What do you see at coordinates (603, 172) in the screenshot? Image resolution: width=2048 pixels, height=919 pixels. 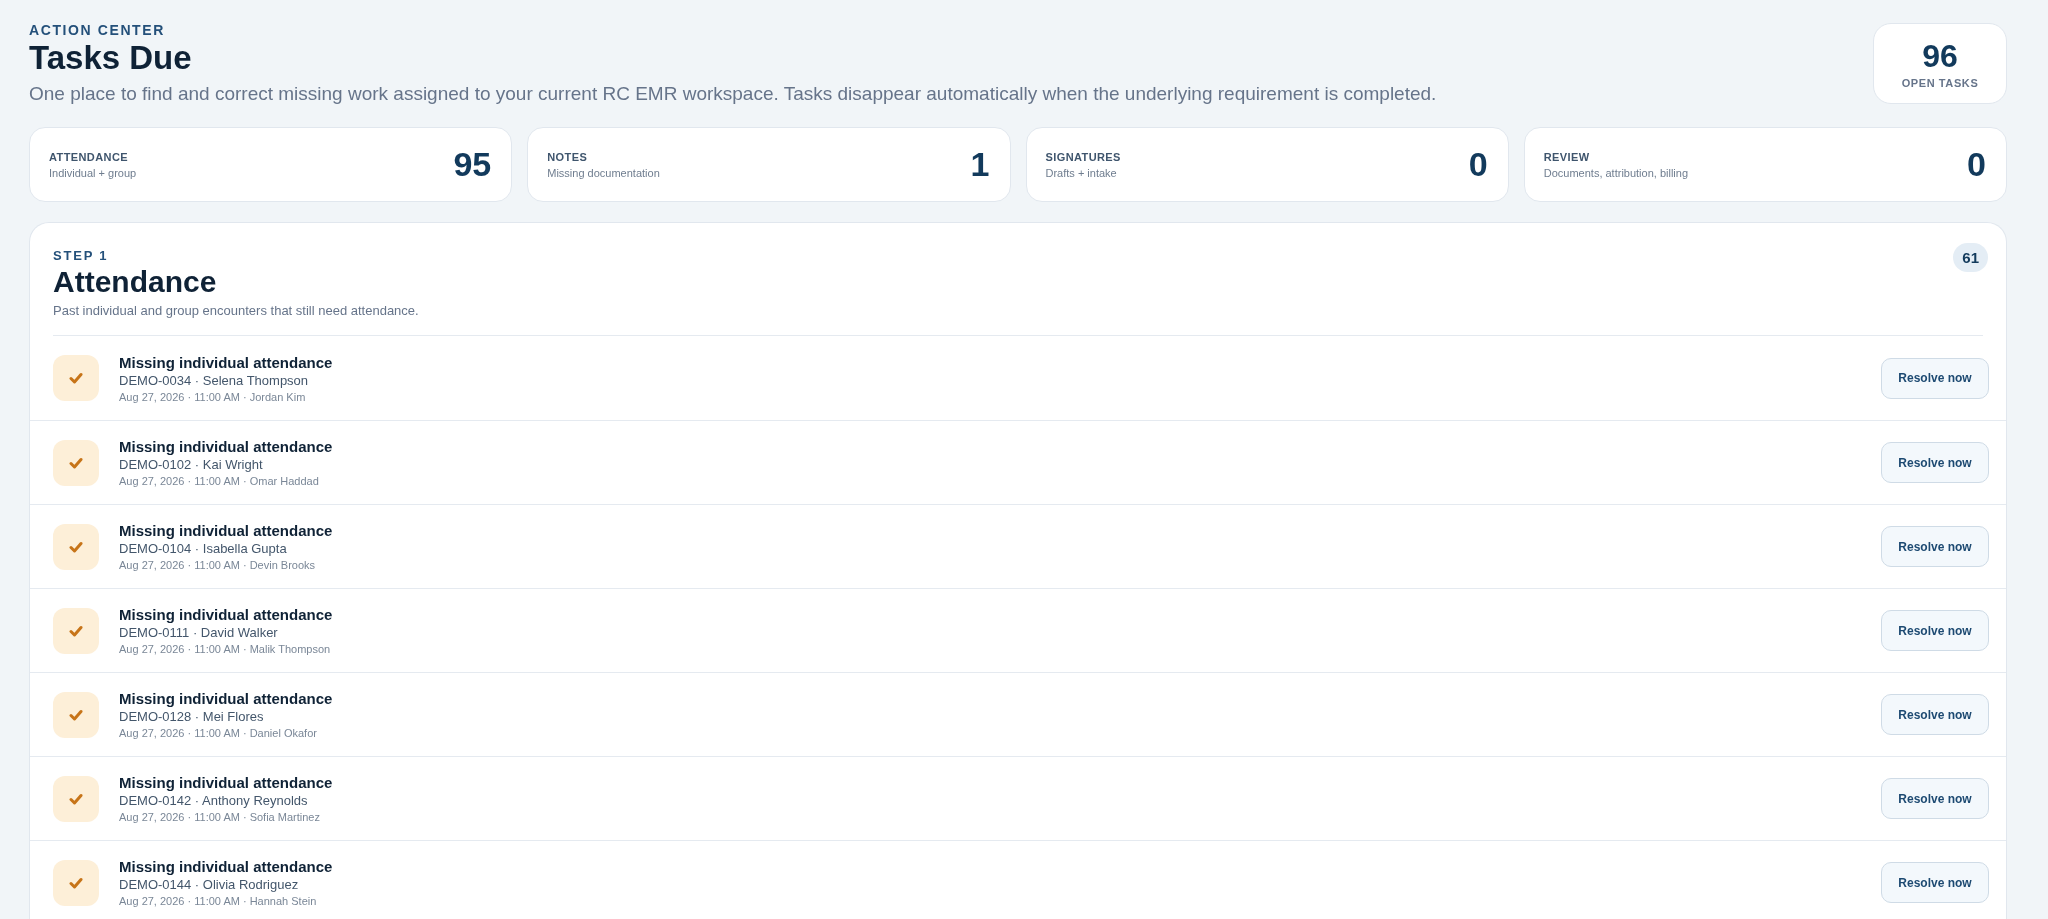 I see `stat-caption: Missing documentation` at bounding box center [603, 172].